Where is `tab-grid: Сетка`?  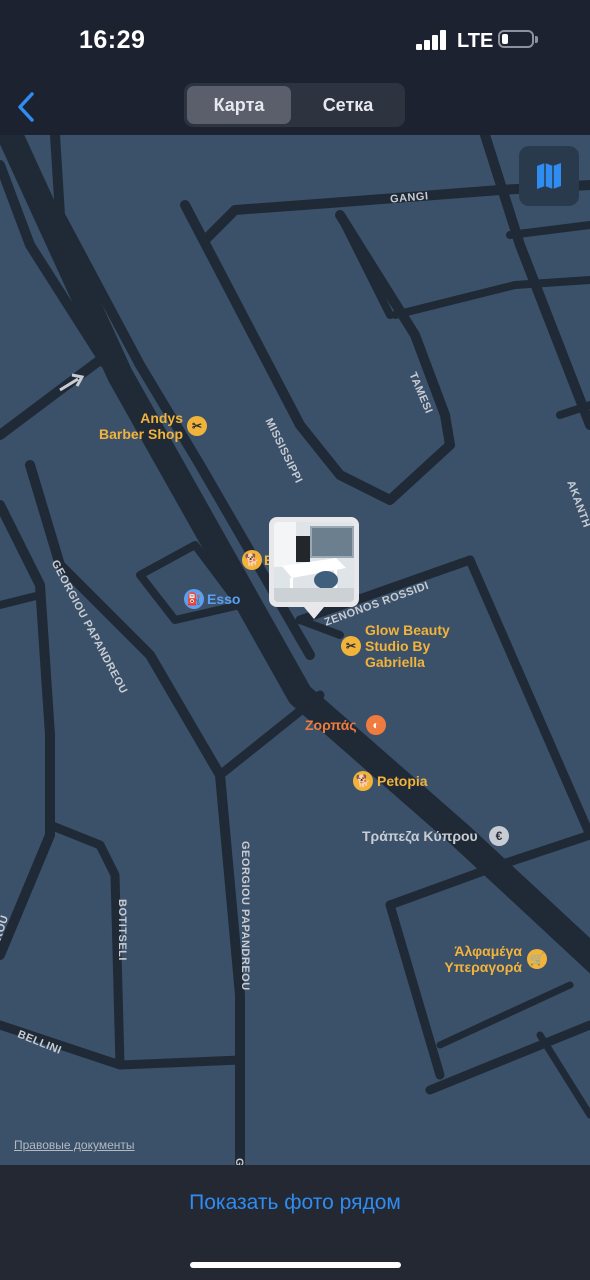
tab-grid: Сетка is located at coordinates (348, 105).